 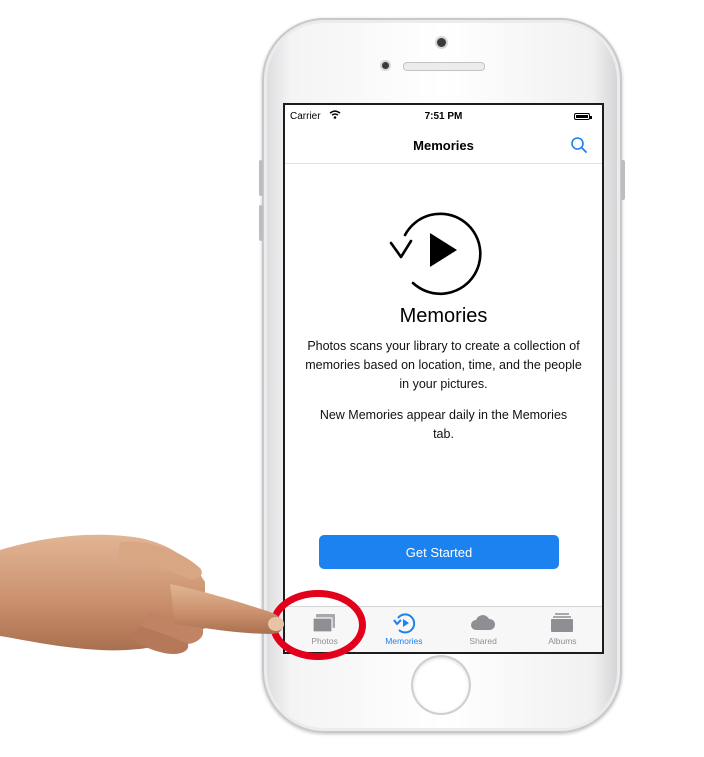 What do you see at coordinates (435, 254) in the screenshot?
I see `memories-play-icon` at bounding box center [435, 254].